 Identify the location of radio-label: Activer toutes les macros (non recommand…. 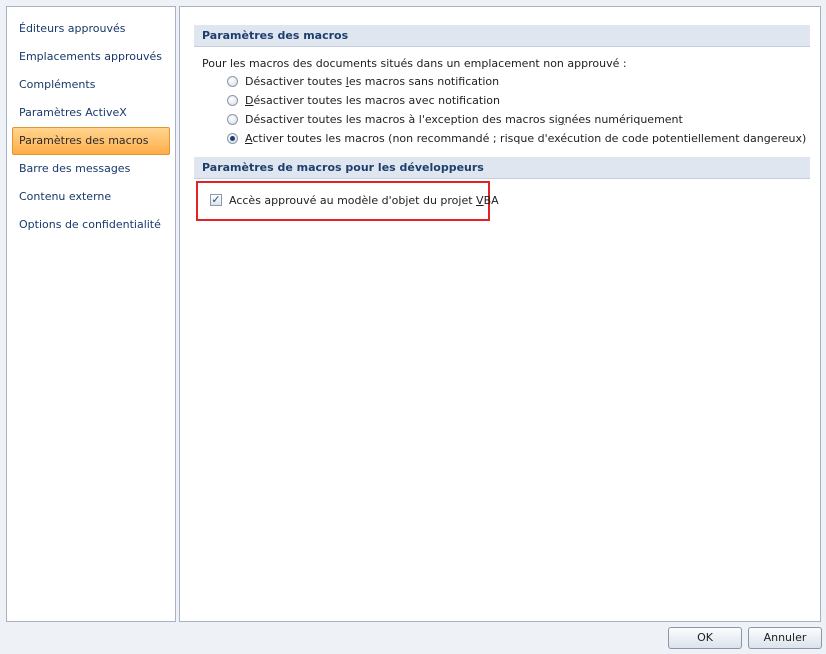
(526, 138).